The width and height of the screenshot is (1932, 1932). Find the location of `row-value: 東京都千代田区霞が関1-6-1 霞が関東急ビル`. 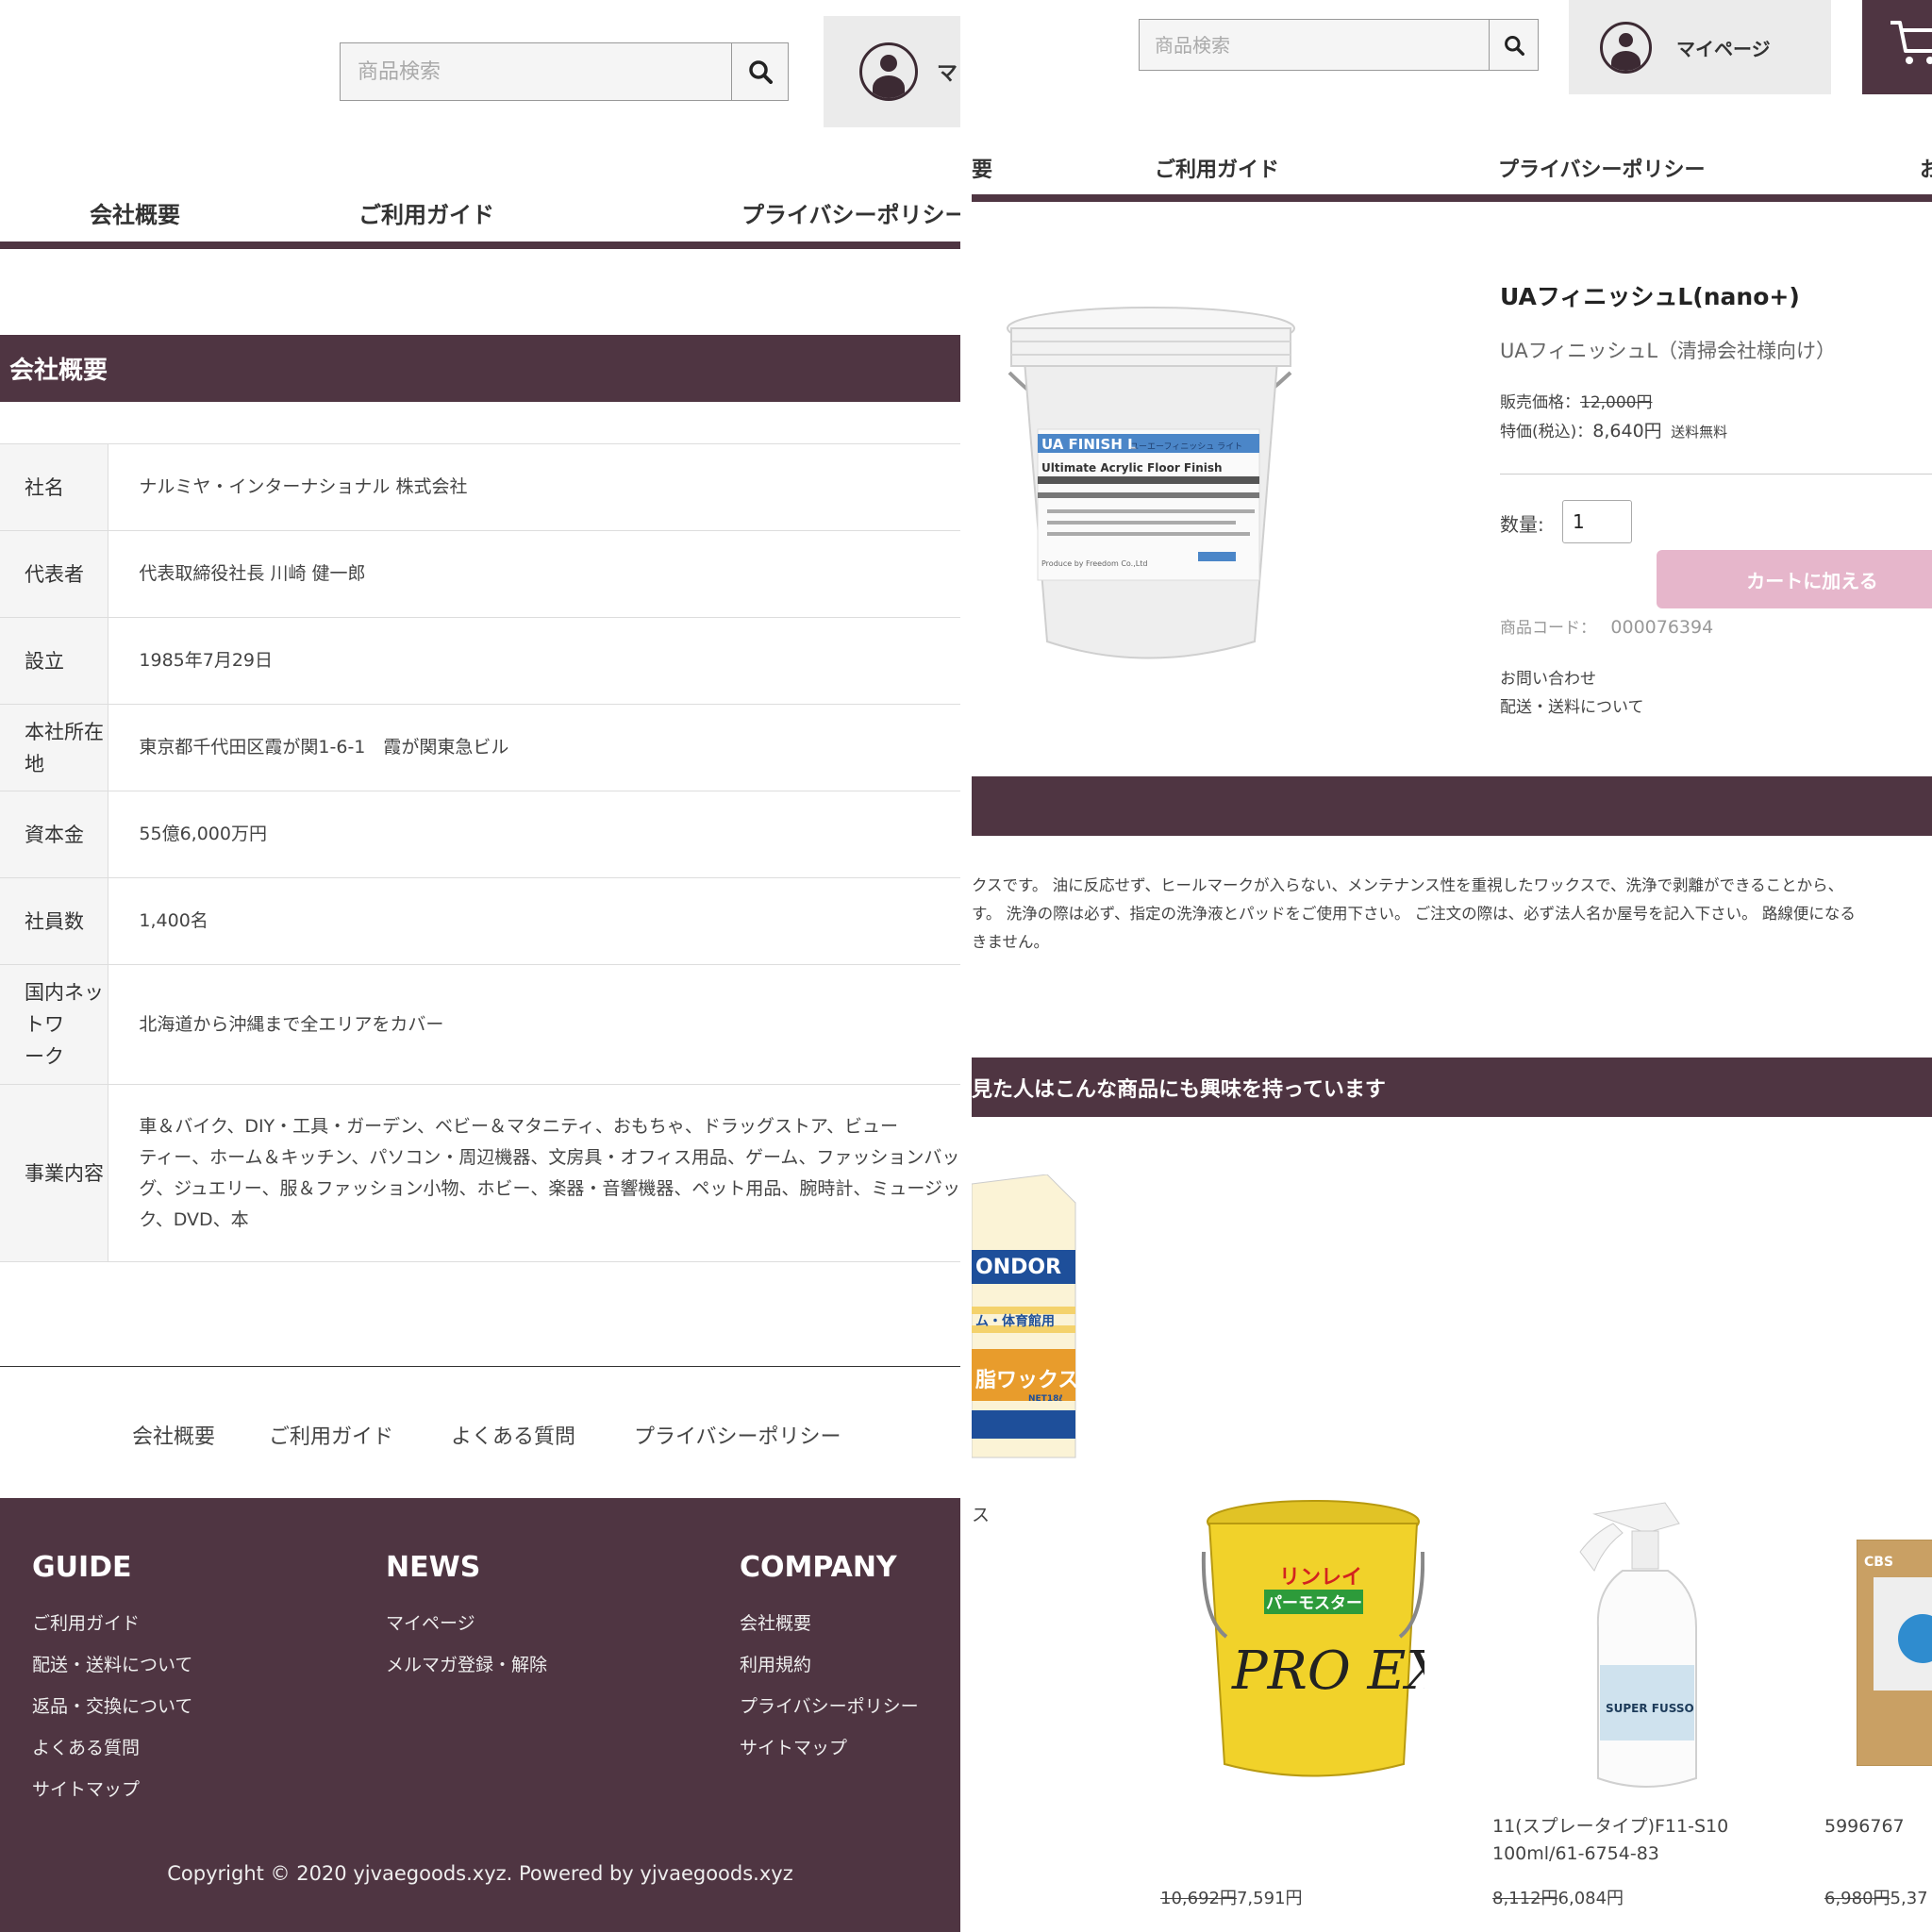

row-value: 東京都千代田区霞が関1-6-1 霞が関東急ビル is located at coordinates (534, 747).